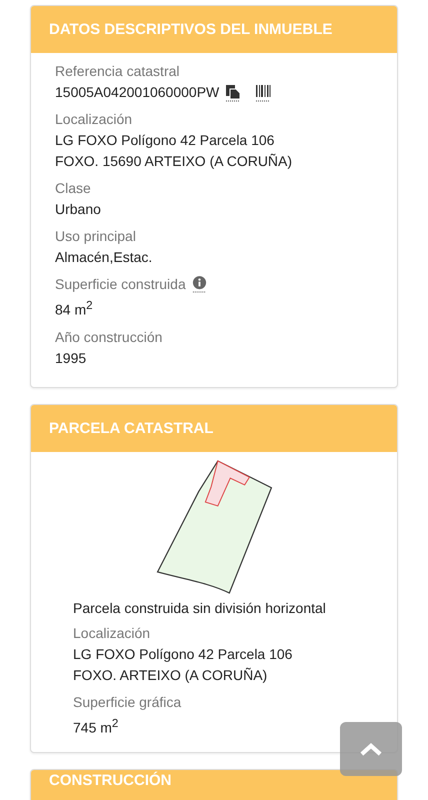 This screenshot has height=800, width=428. Describe the element at coordinates (190, 29) in the screenshot. I see `section-title: DATOS DESCRIPTIVOS DEL INMUEBLE` at that location.